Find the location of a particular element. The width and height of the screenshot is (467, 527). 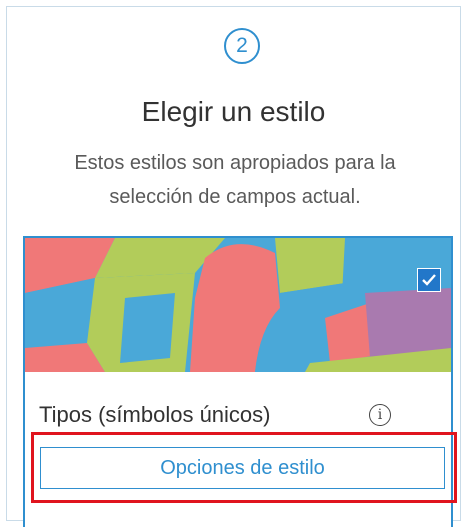

checkmark-icon is located at coordinates (429, 280).